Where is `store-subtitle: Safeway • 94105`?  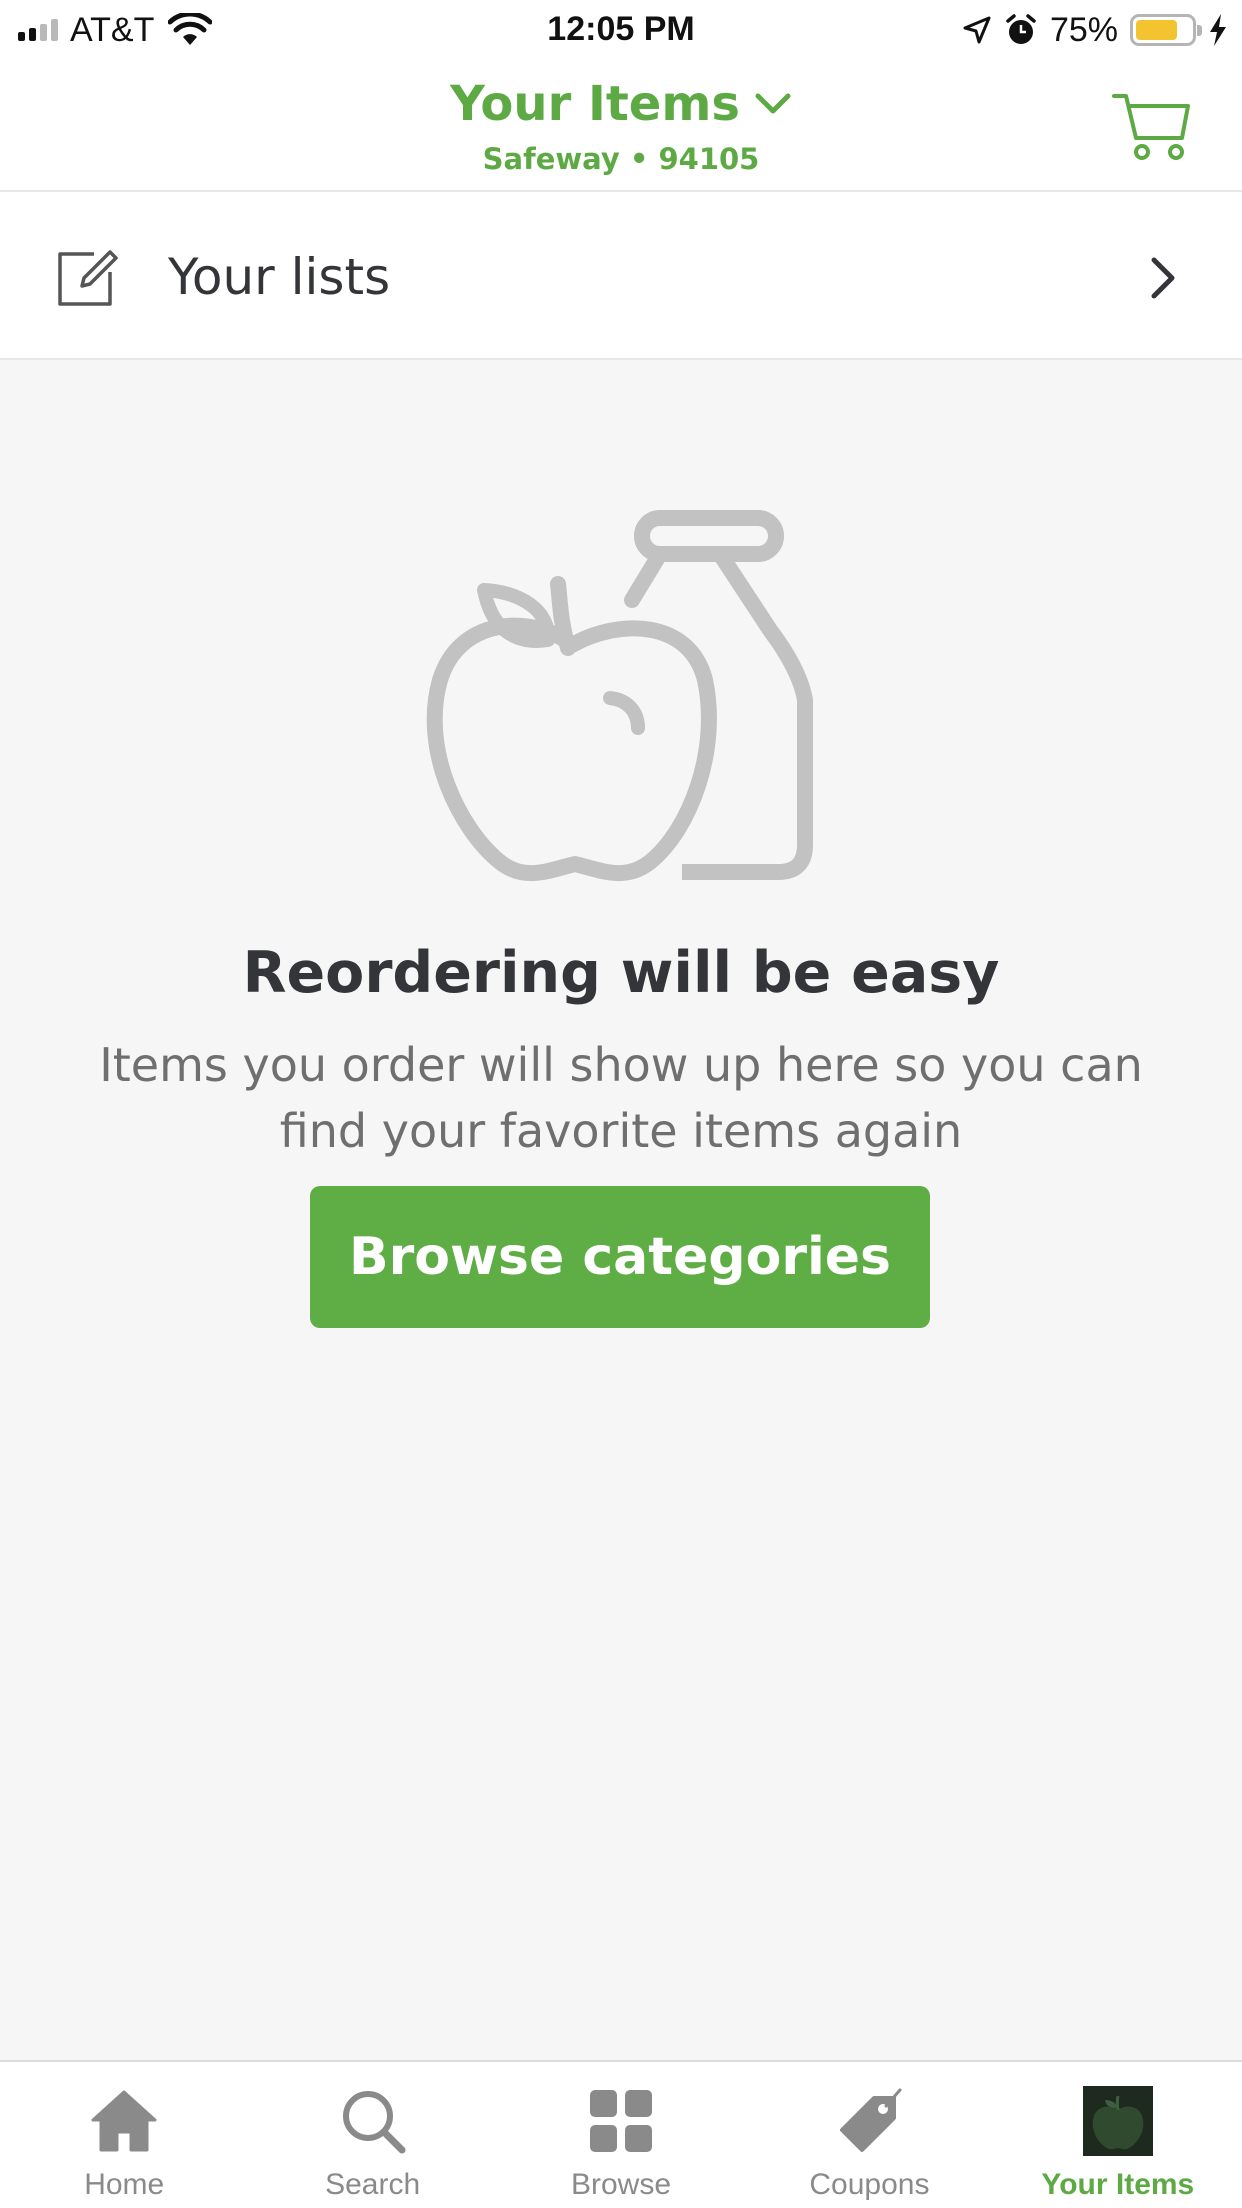 store-subtitle: Safeway • 94105 is located at coordinates (621, 159).